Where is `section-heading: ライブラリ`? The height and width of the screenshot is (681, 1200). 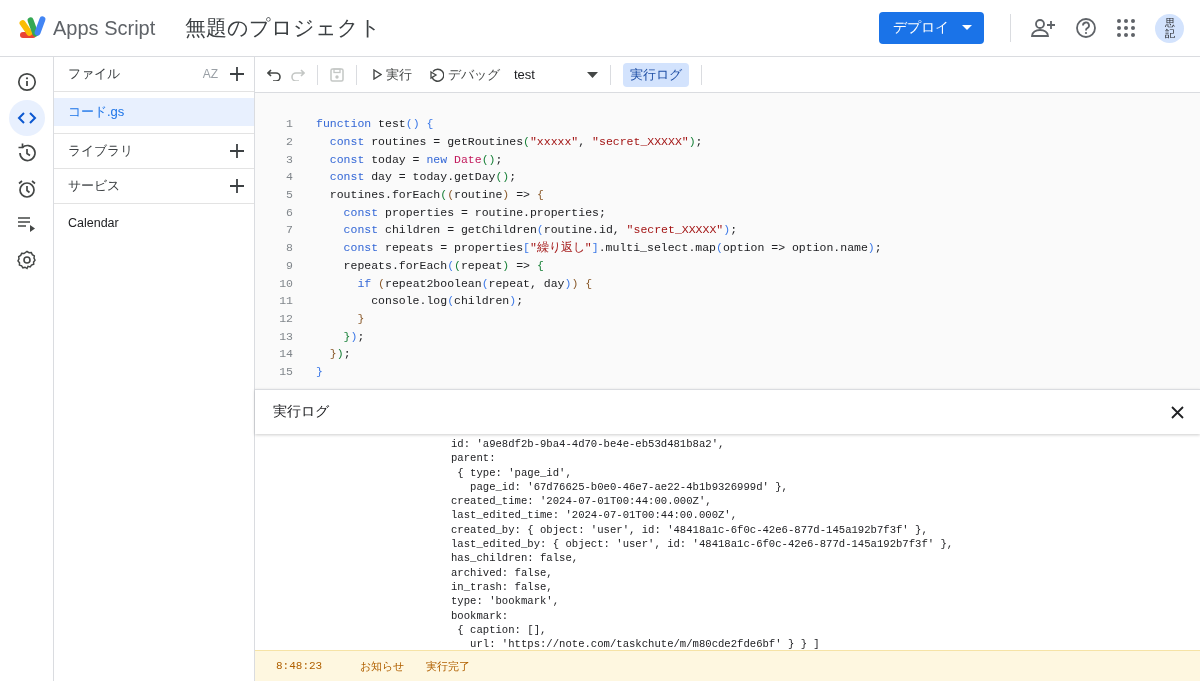
section-heading: ライブラリ is located at coordinates (100, 151).